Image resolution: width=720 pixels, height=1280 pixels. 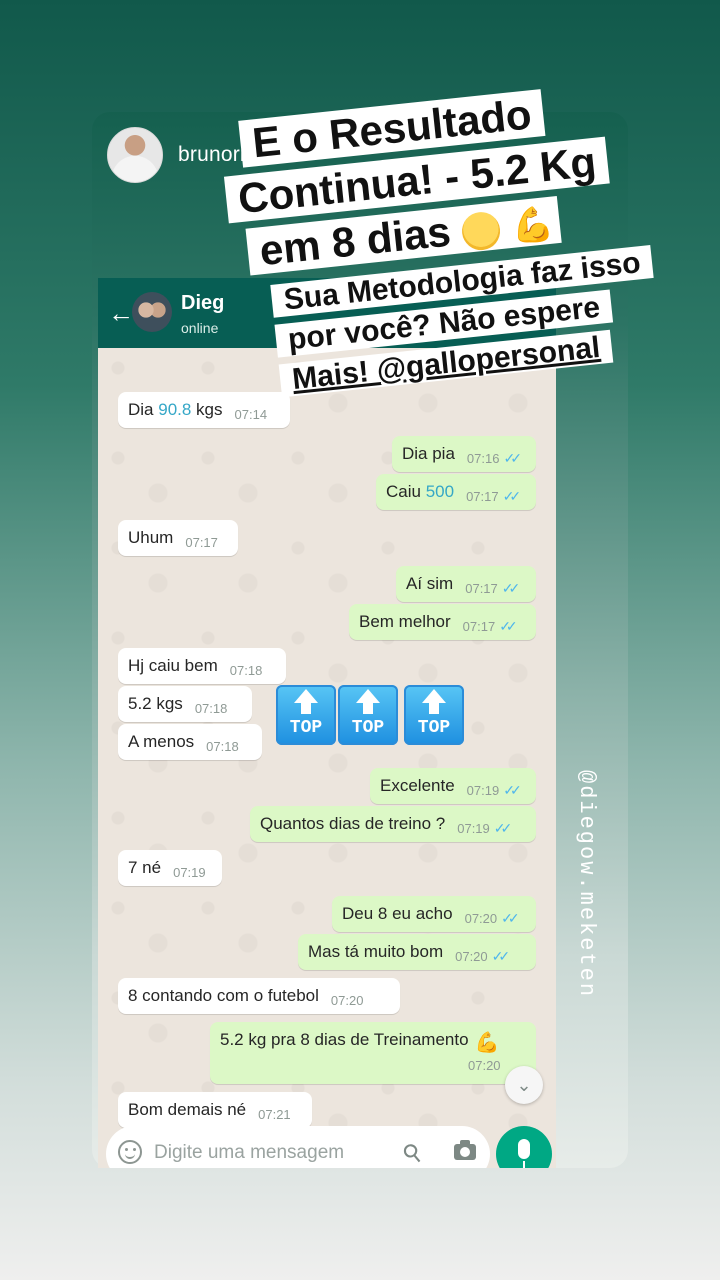 What do you see at coordinates (428, 453) in the screenshot?
I see `message-text: Dia pia` at bounding box center [428, 453].